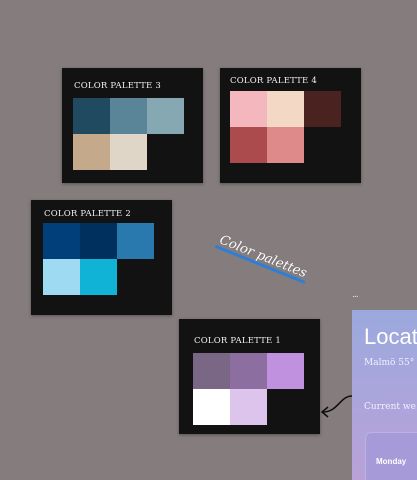  Describe the element at coordinates (390, 407) in the screenshot. I see `current-weather-label: Current we` at that location.